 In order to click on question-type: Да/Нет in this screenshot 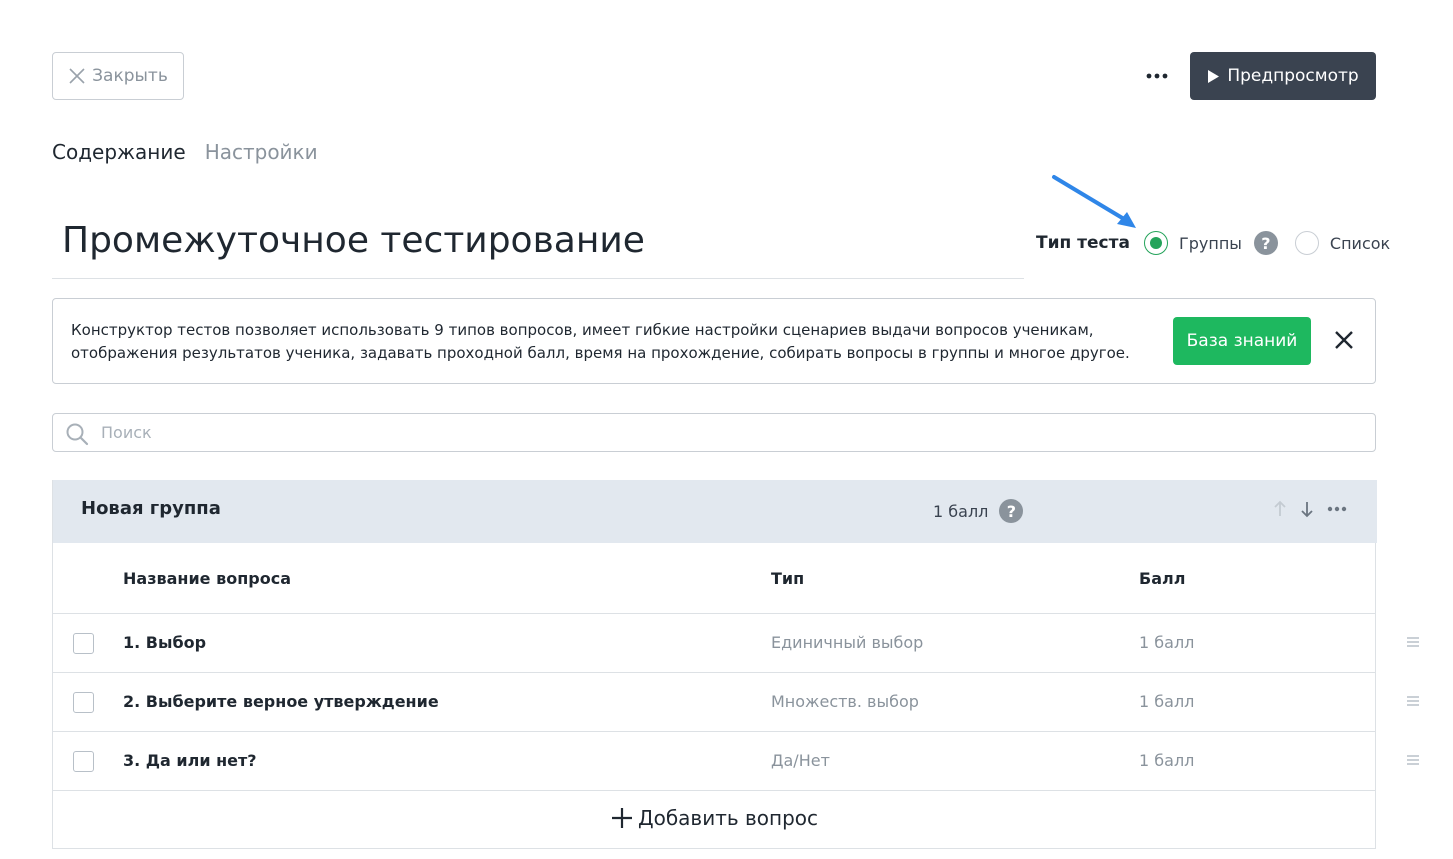, I will do `click(800, 760)`.